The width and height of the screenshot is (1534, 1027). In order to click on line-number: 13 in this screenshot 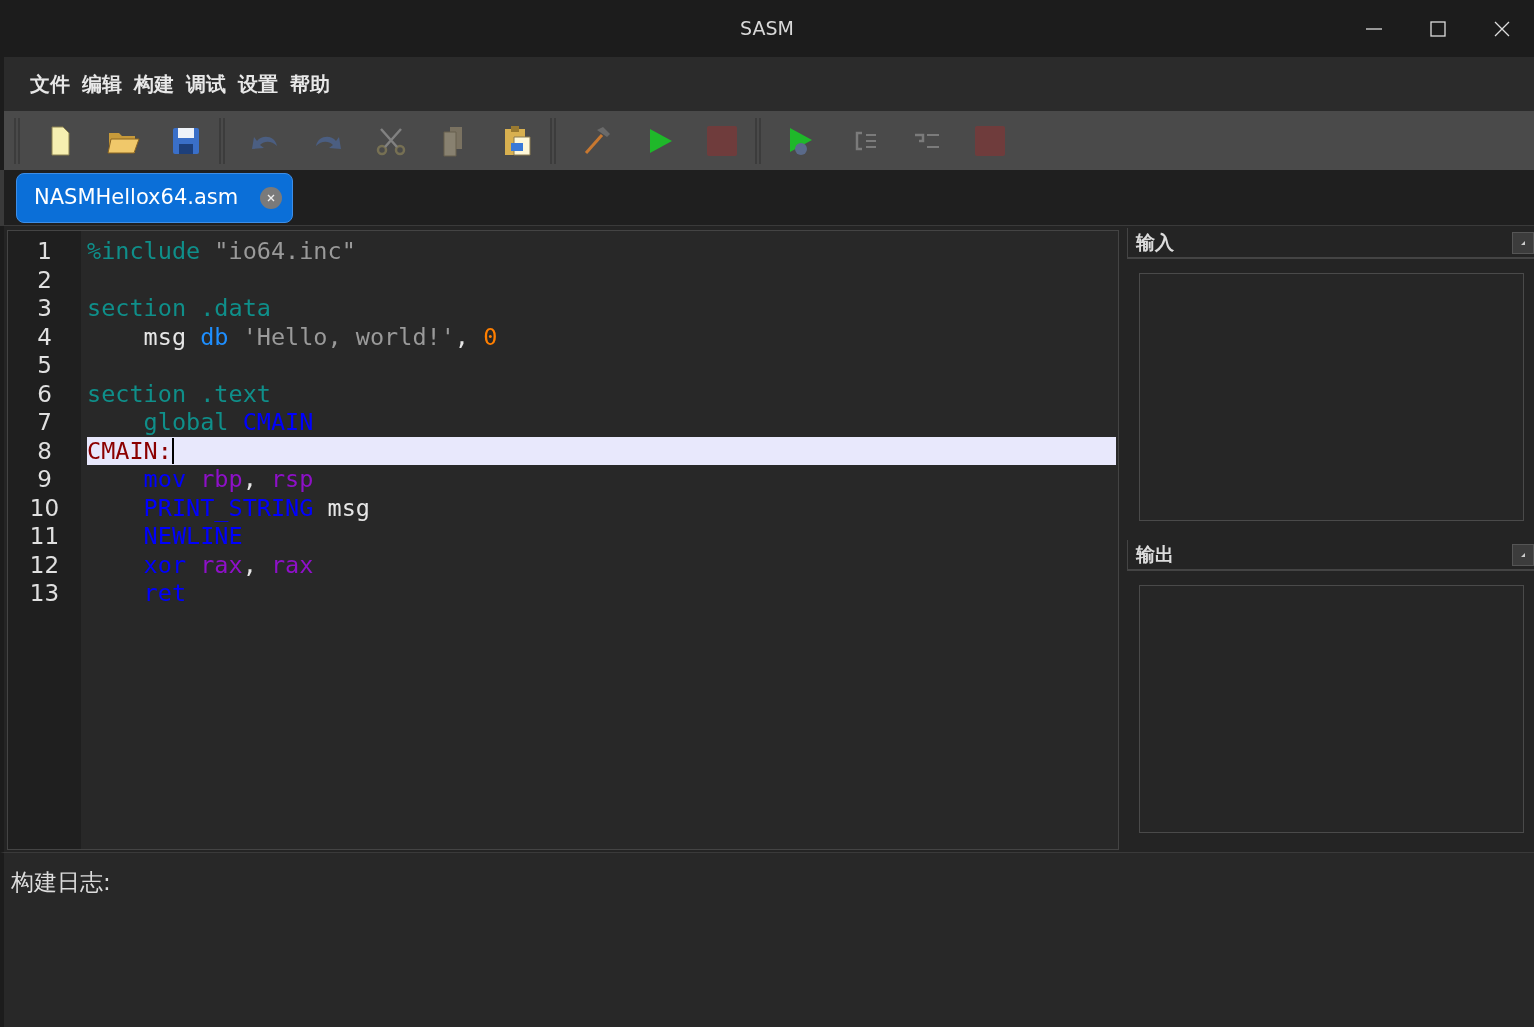, I will do `click(44, 593)`.